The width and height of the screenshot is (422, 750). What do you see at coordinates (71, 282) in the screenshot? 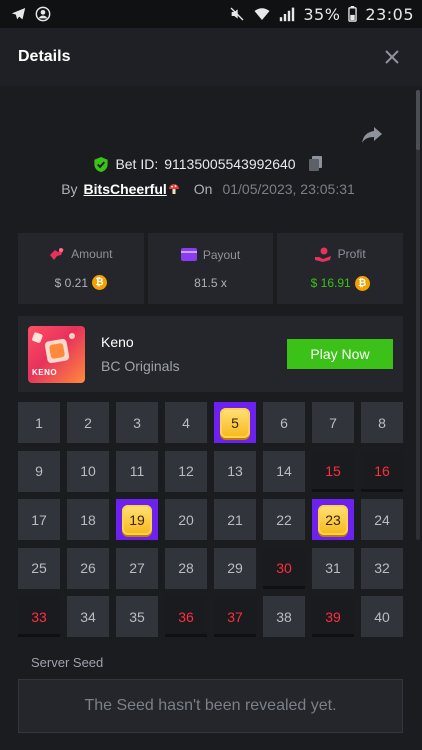
I see `amount-value: $ 0.21` at bounding box center [71, 282].